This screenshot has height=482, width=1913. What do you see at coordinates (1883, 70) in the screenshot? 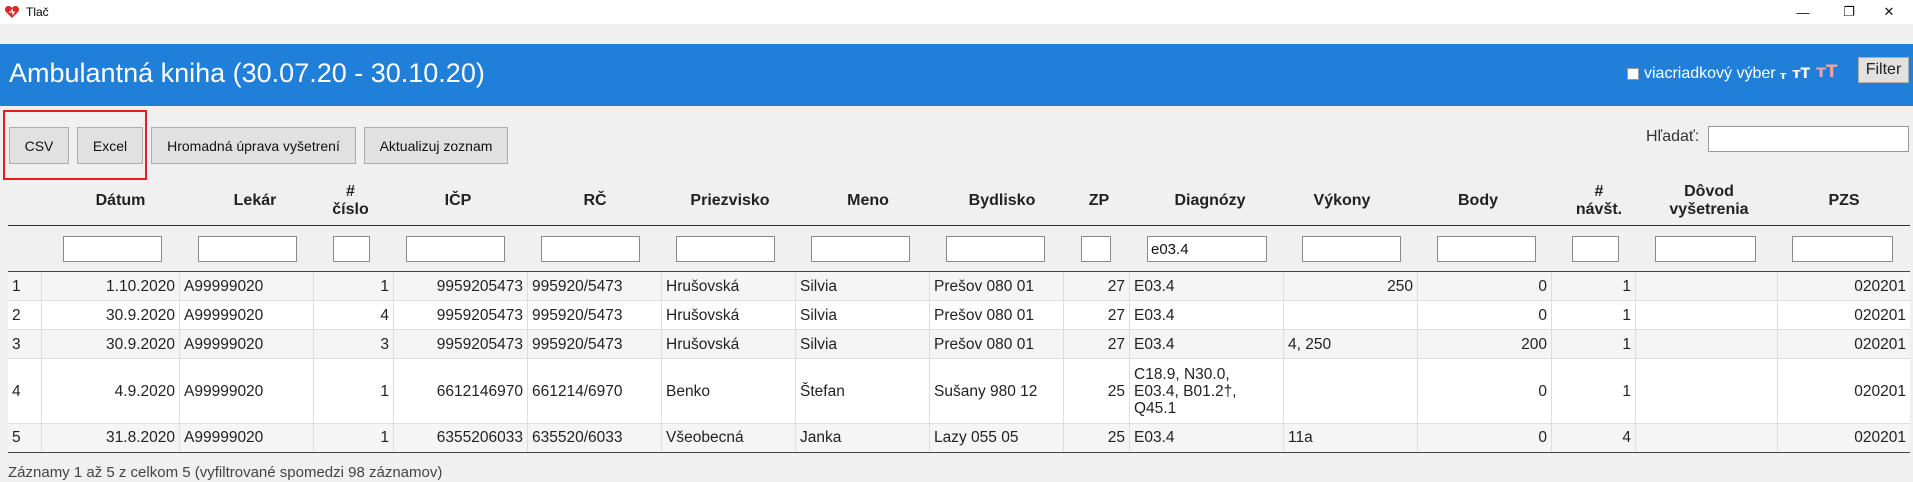
I see `filter-button: Filter` at bounding box center [1883, 70].